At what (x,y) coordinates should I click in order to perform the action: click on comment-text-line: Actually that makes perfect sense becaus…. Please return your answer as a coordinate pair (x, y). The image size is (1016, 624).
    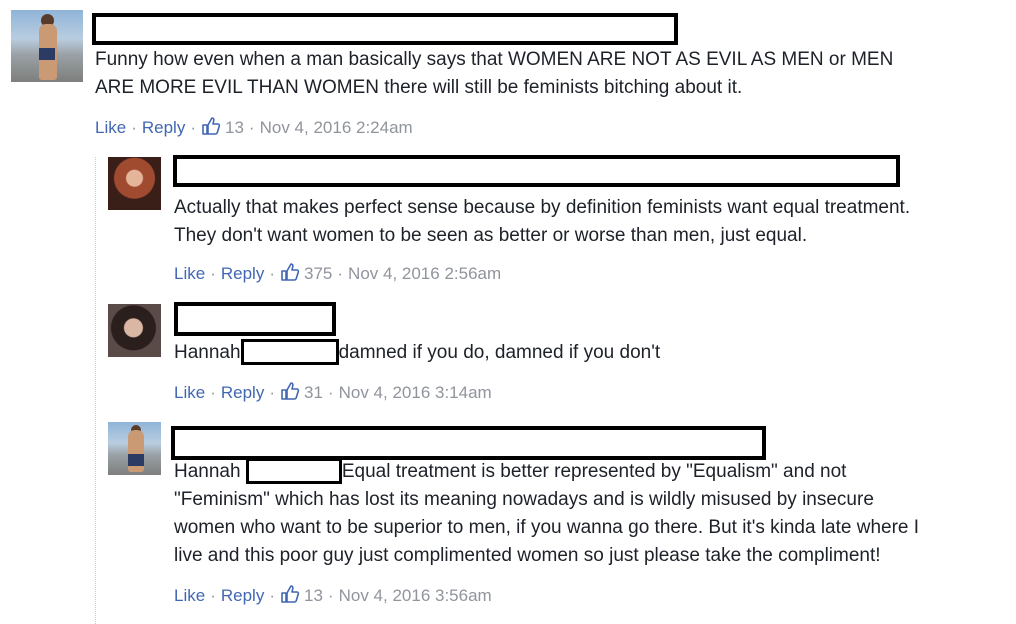
    Looking at the image, I should click on (542, 207).